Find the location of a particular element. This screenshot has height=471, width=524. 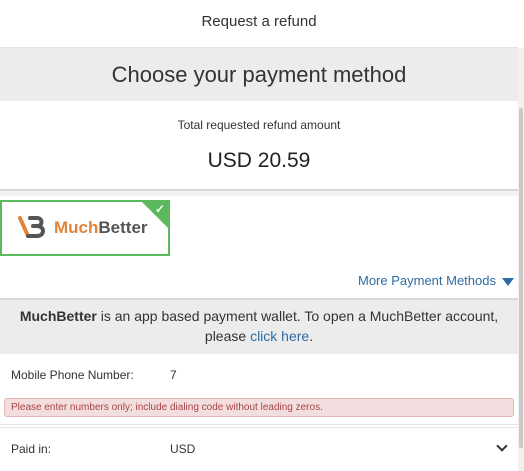

page-title: Request a refund is located at coordinates (259, 21).